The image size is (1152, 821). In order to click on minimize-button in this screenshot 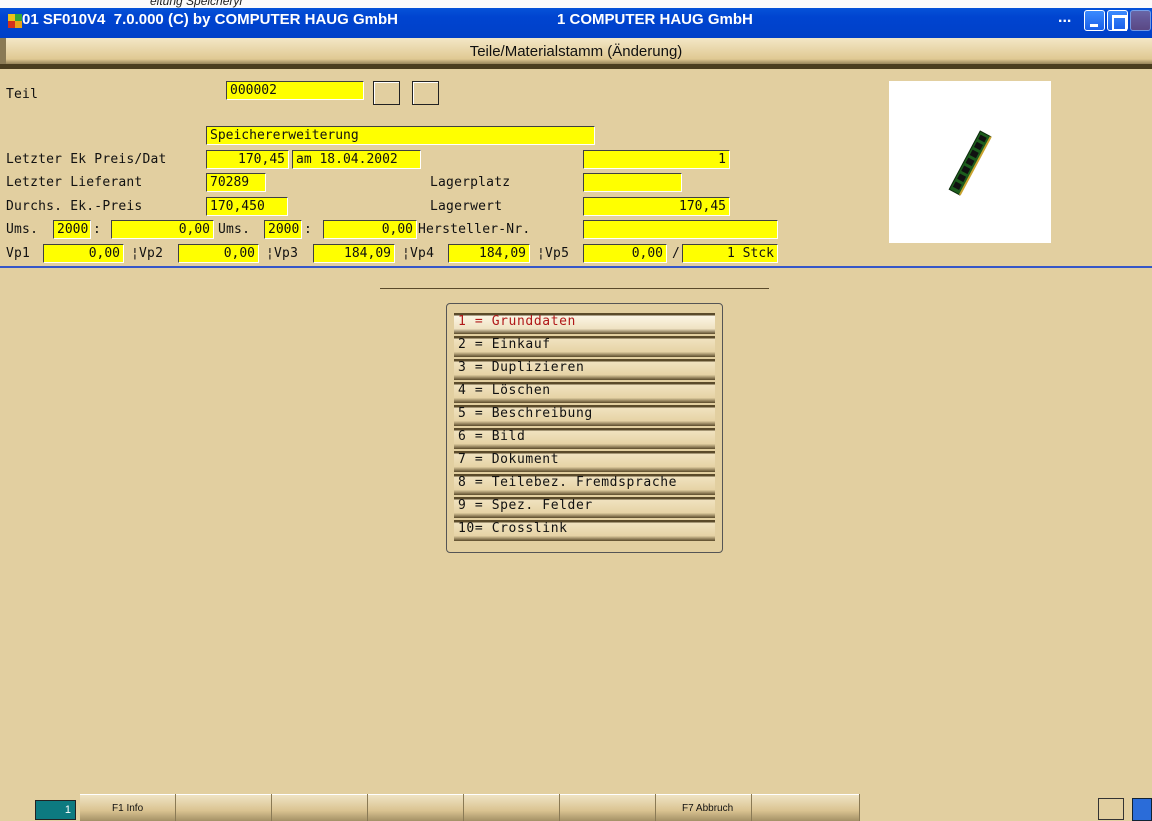, I will do `click(1094, 20)`.